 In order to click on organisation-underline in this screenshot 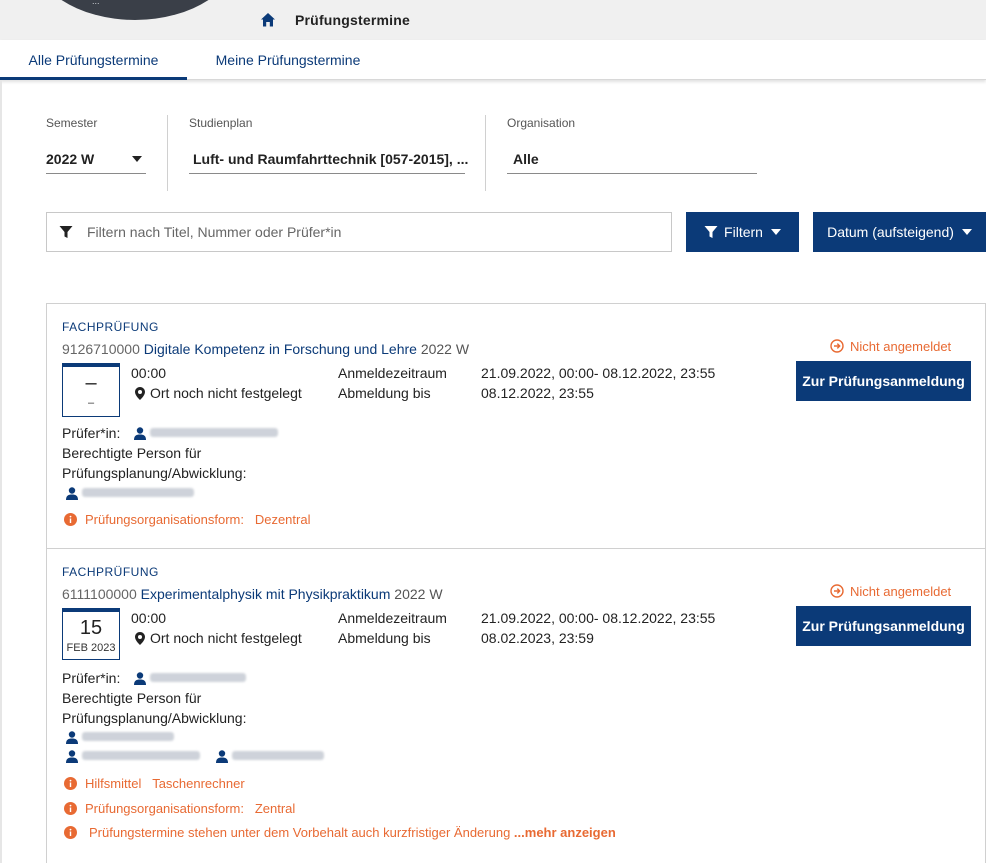, I will do `click(632, 173)`.